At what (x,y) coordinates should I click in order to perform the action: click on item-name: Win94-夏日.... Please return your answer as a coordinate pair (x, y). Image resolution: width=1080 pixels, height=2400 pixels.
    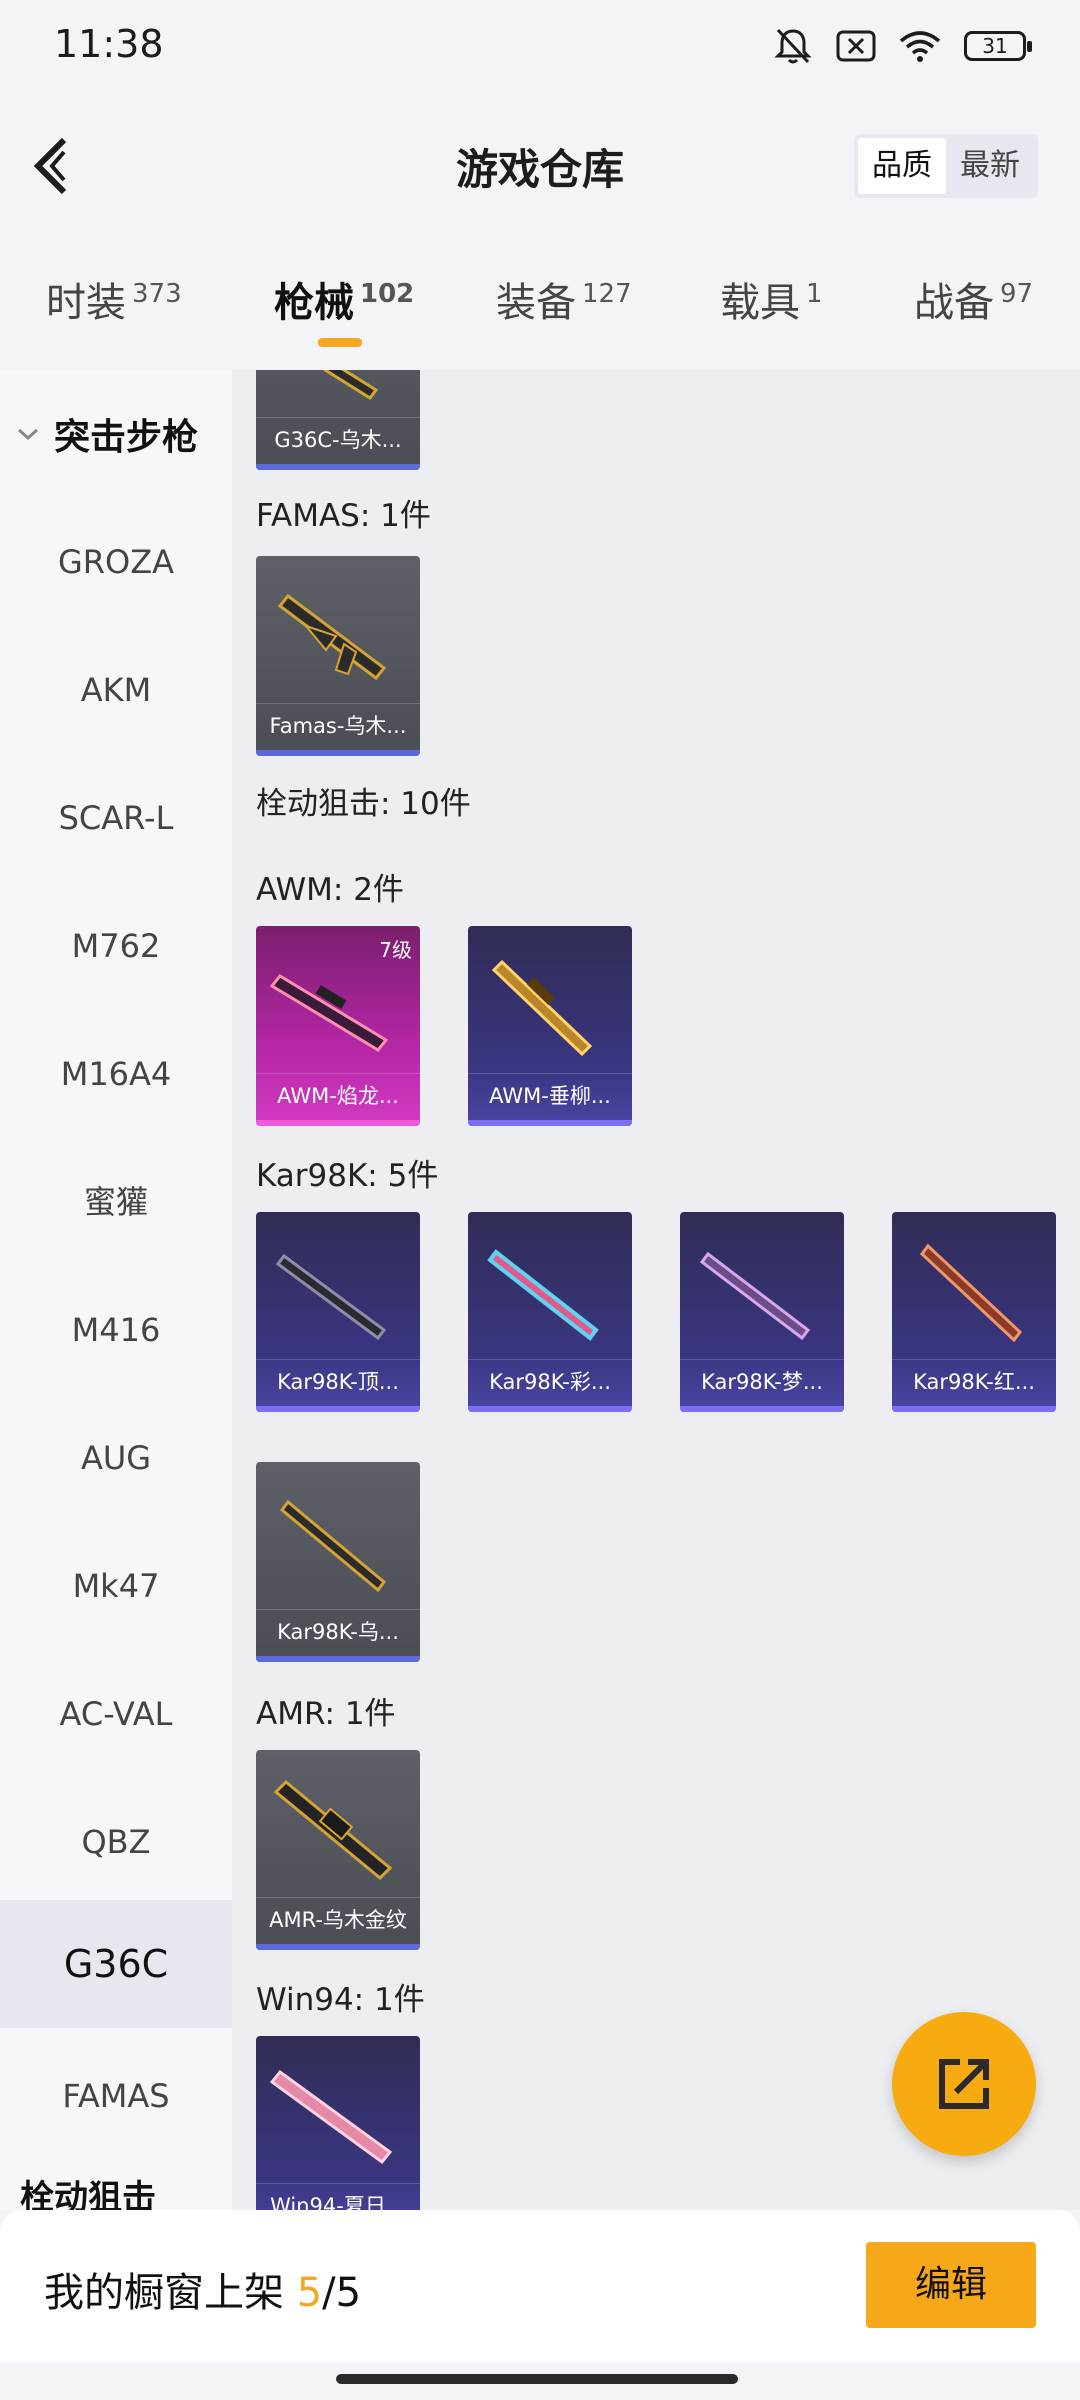
    Looking at the image, I should click on (338, 2196).